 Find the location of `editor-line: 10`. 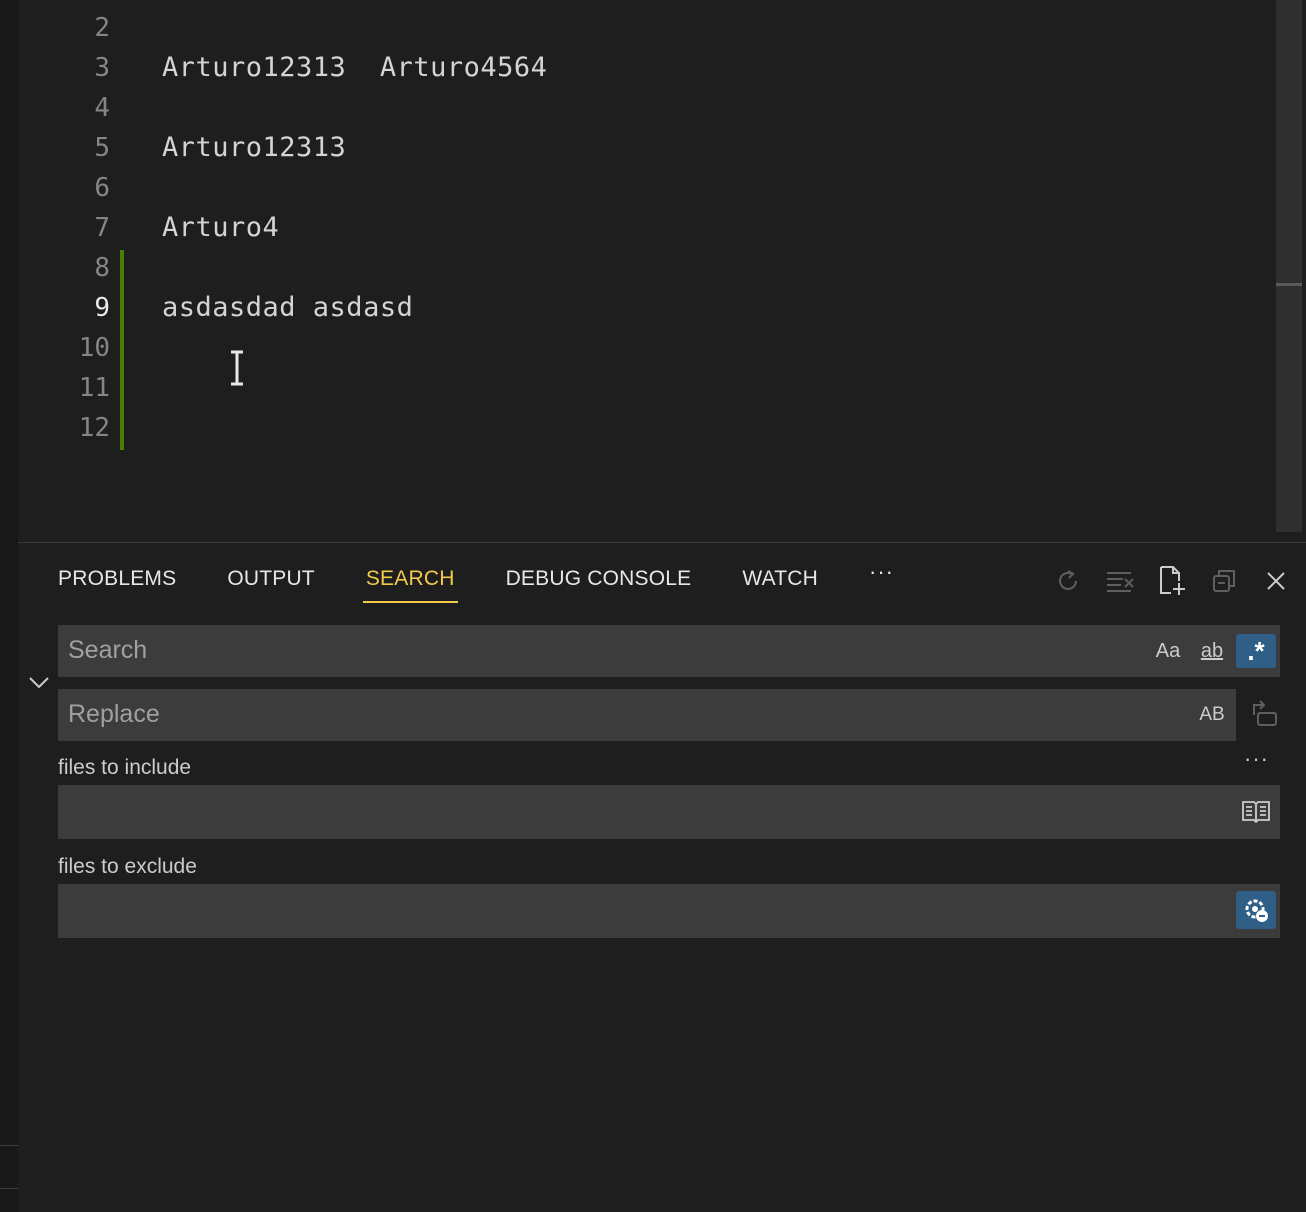

editor-line: 10 is located at coordinates (643, 348).